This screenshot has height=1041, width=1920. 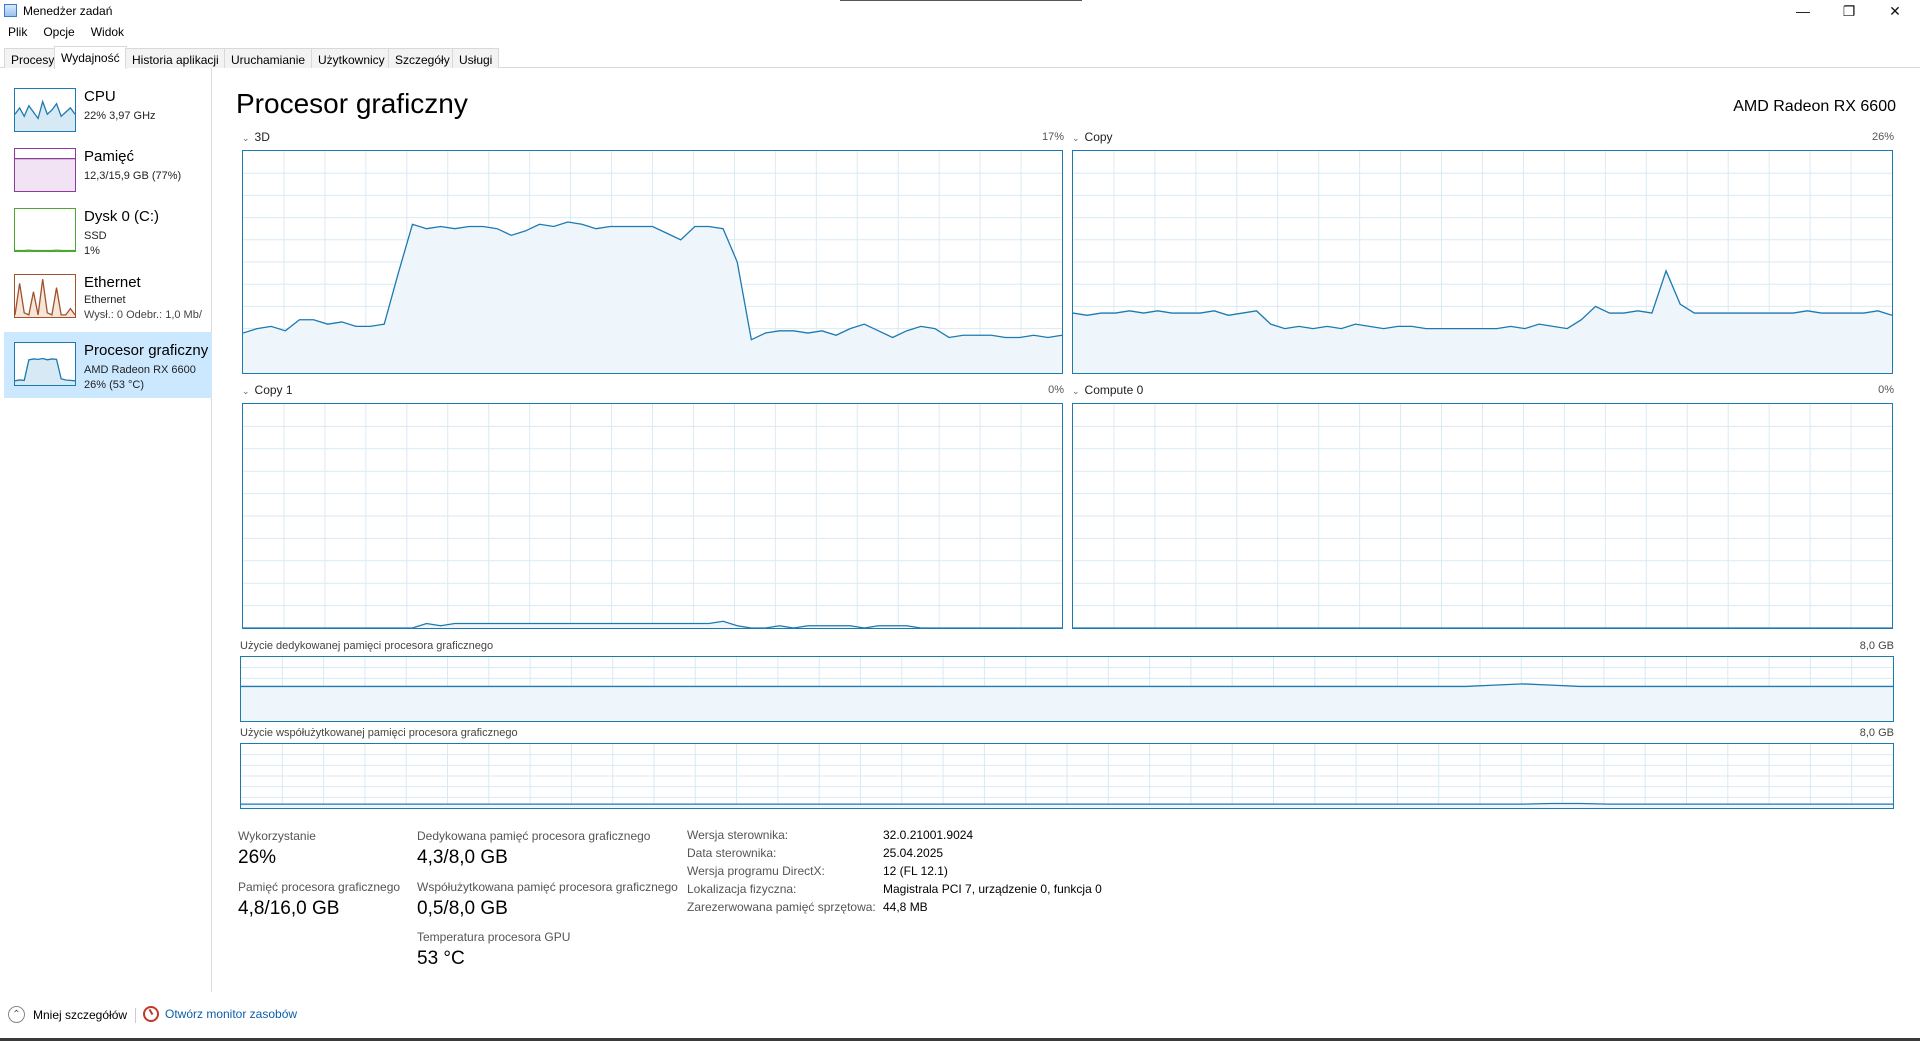 I want to click on reserved-memory-label: Zarezerwowana pamięć sprzętowa:, so click(x=781, y=907).